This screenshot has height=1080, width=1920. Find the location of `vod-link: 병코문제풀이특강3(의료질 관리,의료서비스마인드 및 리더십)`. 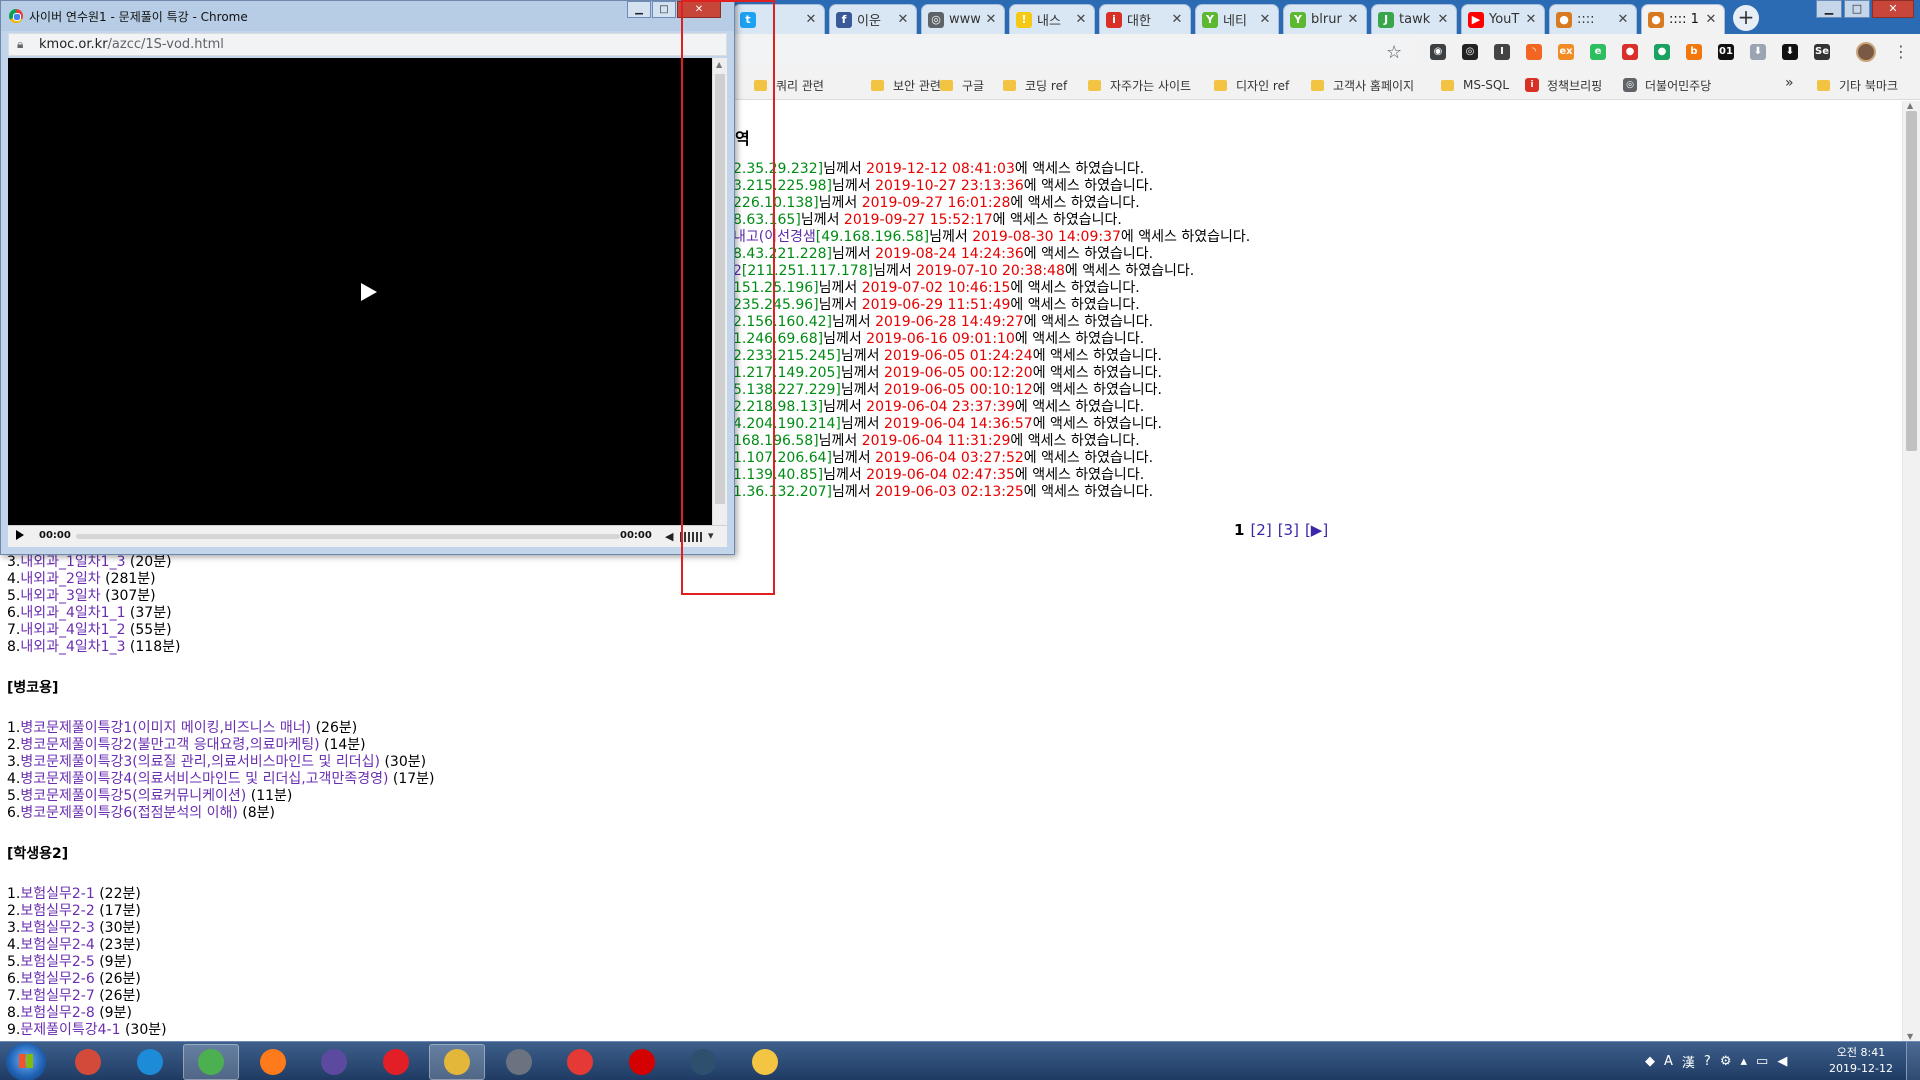

vod-link: 병코문제풀이특강3(의료질 관리,의료서비스마인드 및 리더십) is located at coordinates (200, 762).